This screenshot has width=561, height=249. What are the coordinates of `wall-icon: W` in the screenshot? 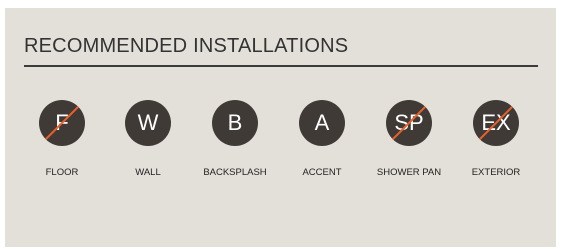 It's located at (148, 123).